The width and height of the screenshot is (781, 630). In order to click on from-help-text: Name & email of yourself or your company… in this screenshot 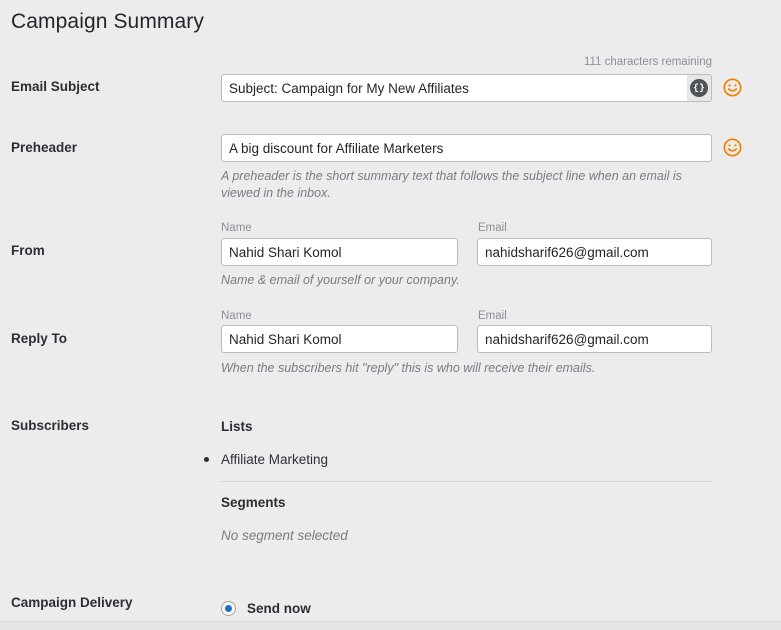, I will do `click(340, 280)`.